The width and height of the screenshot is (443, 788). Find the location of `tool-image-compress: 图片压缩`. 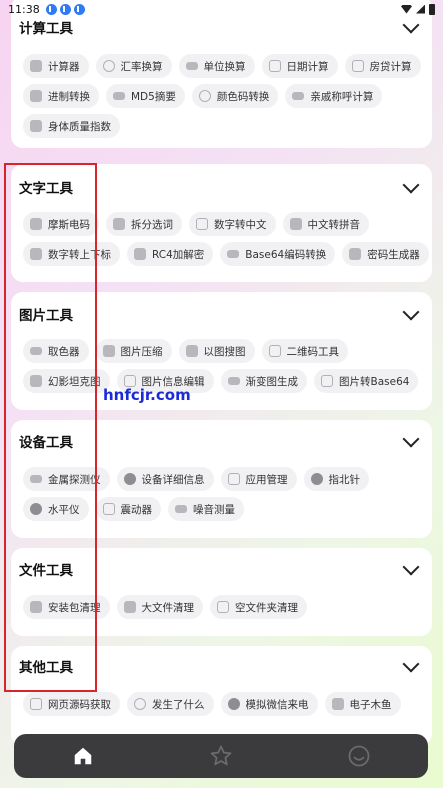

tool-image-compress: 图片压缩 is located at coordinates (133, 351).